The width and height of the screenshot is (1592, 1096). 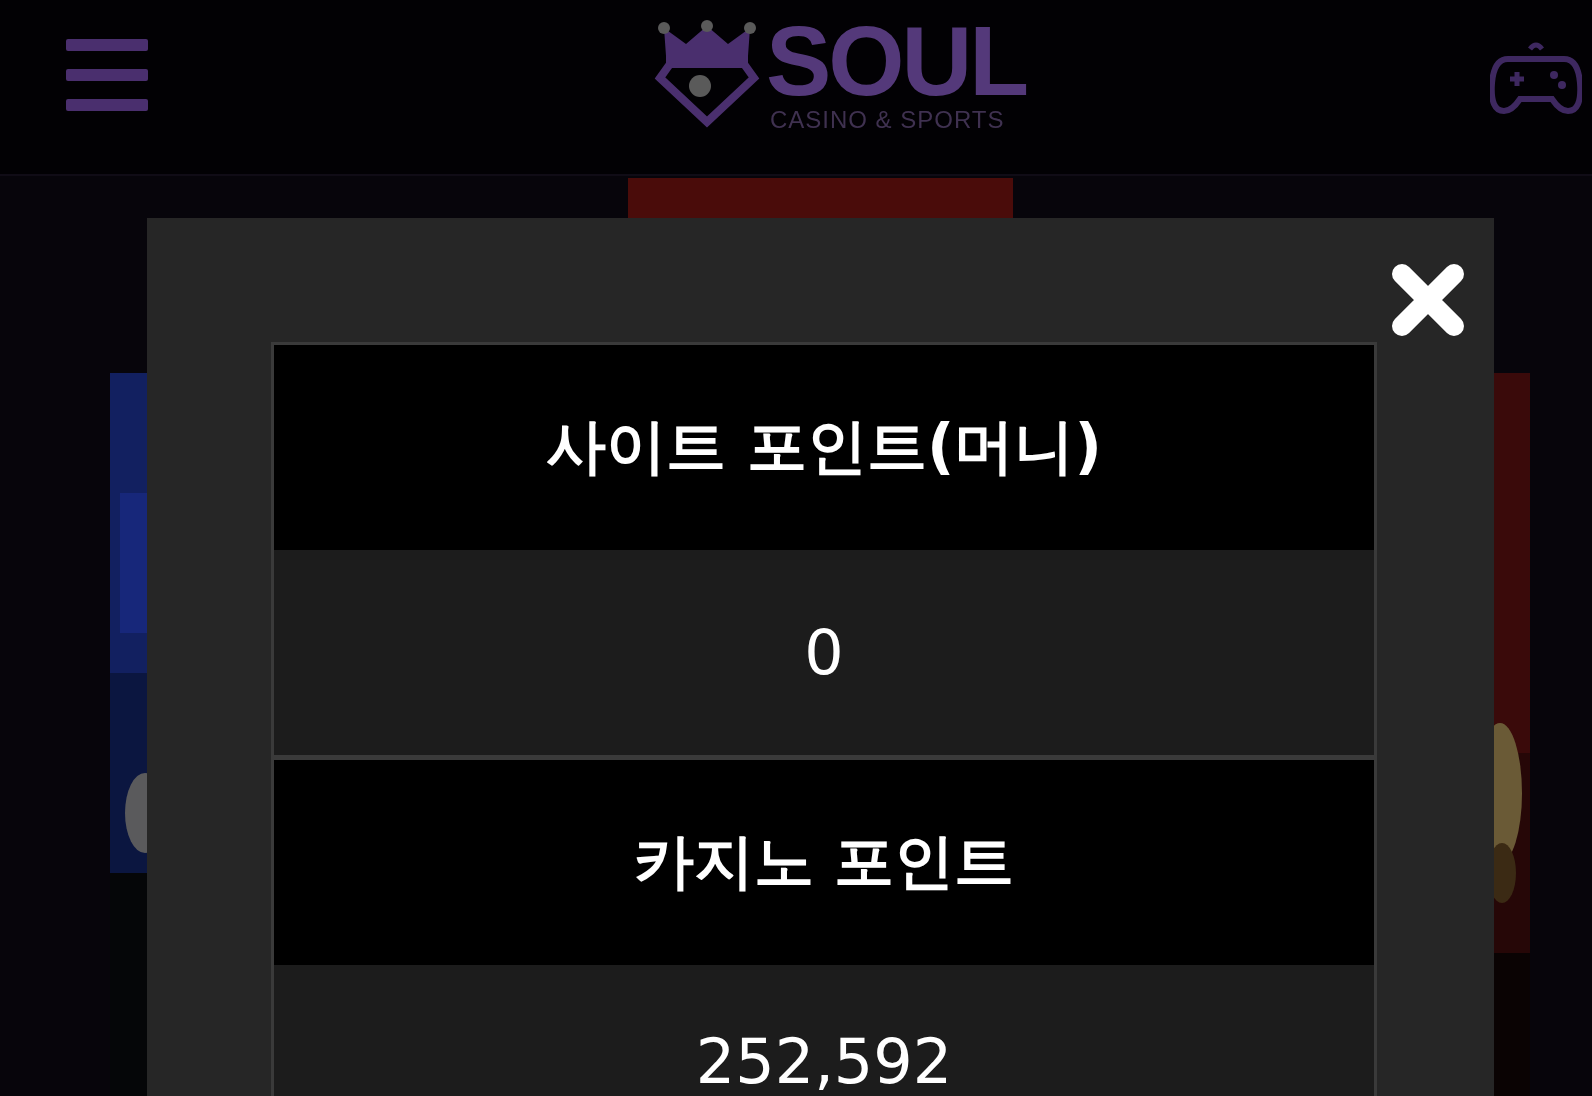 I want to click on table-header-cell: 사이트 포인트(머니), so click(x=824, y=447).